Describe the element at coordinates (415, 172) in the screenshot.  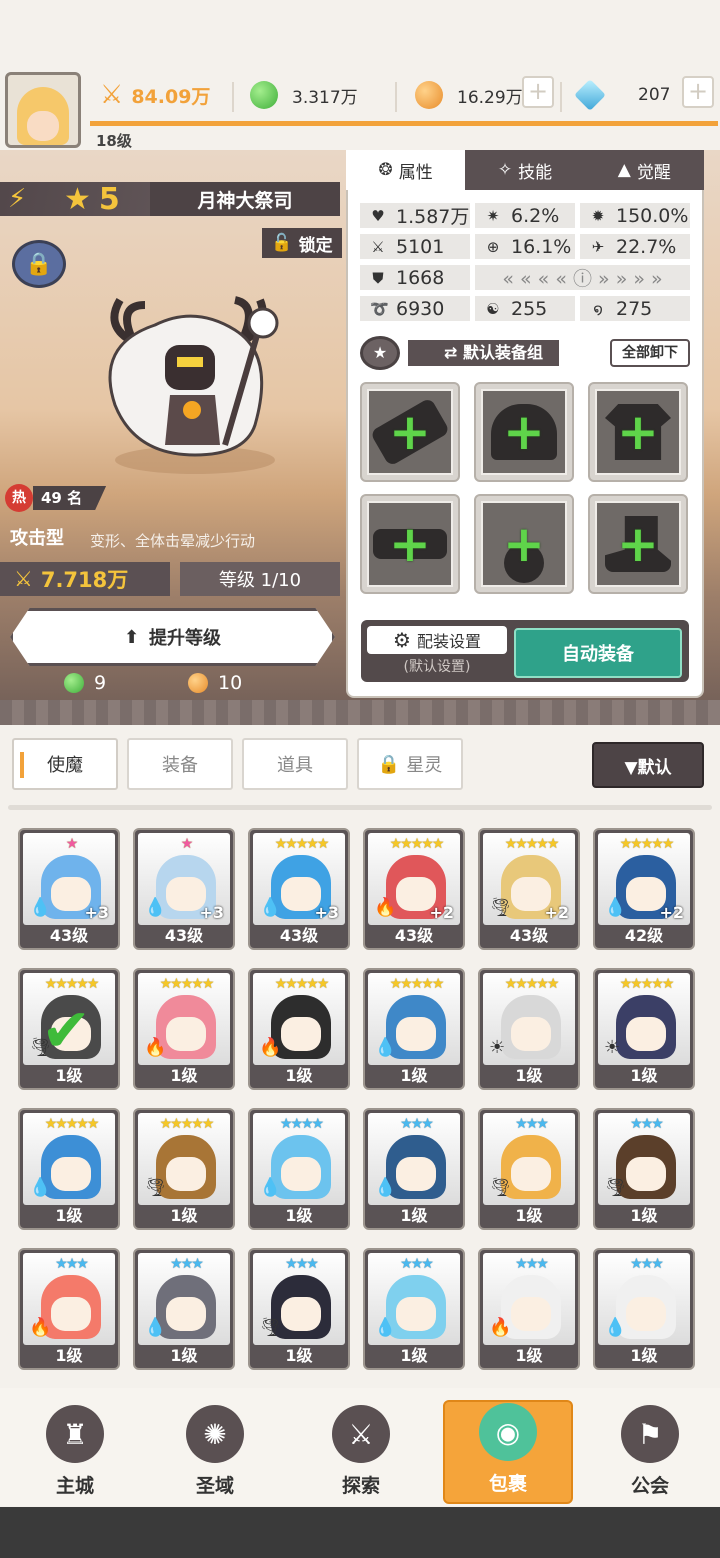
I see `tab-label: 属性` at that location.